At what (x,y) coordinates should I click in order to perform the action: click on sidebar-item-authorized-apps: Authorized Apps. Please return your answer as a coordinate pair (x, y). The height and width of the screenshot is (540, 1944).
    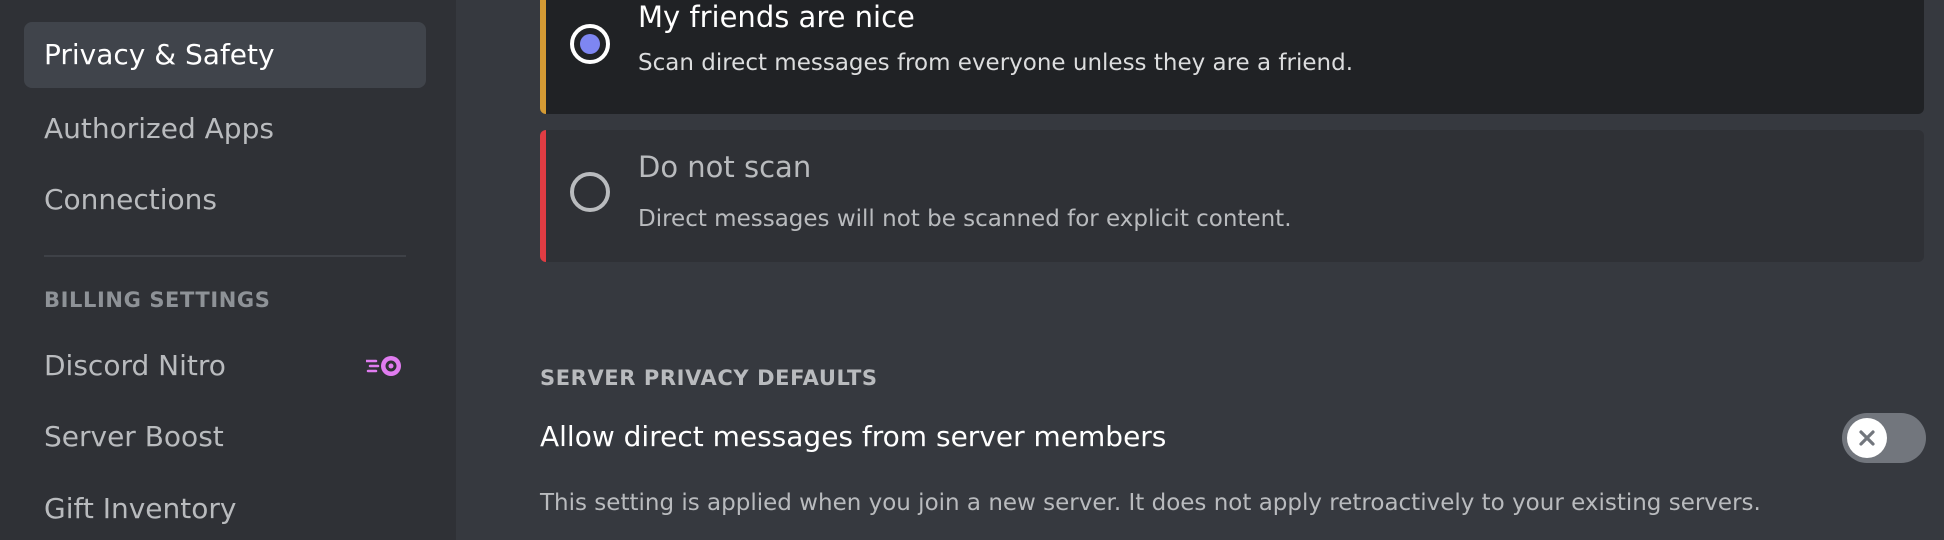
    Looking at the image, I should click on (225, 129).